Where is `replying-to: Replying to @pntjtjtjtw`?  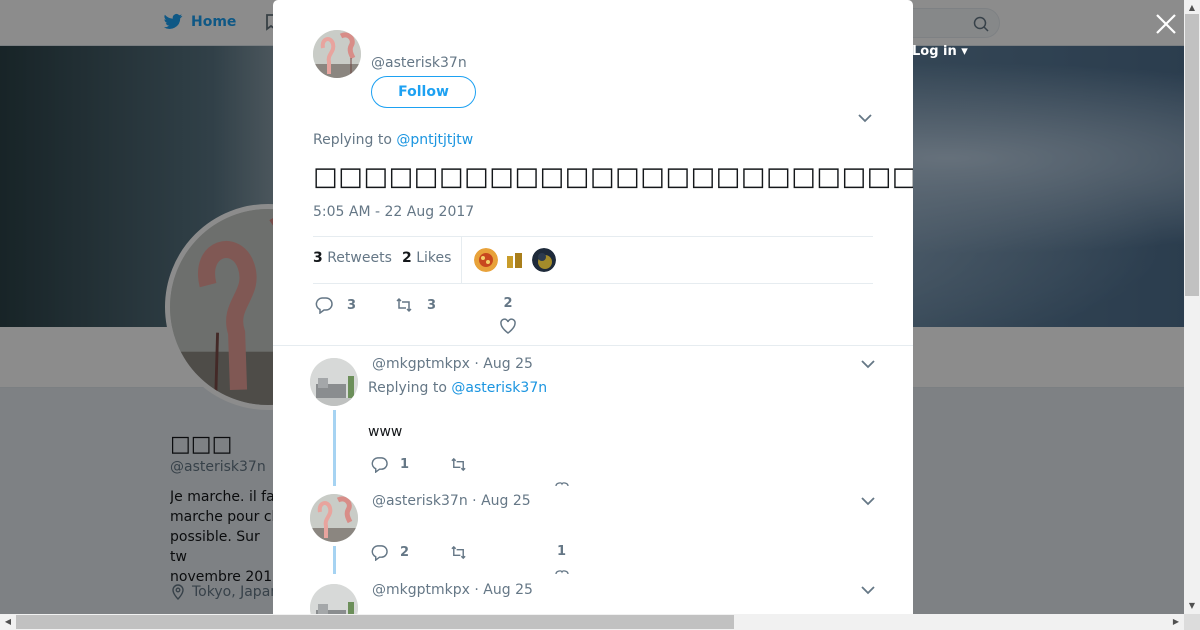 replying-to: Replying to @pntjtjtjtw is located at coordinates (393, 140).